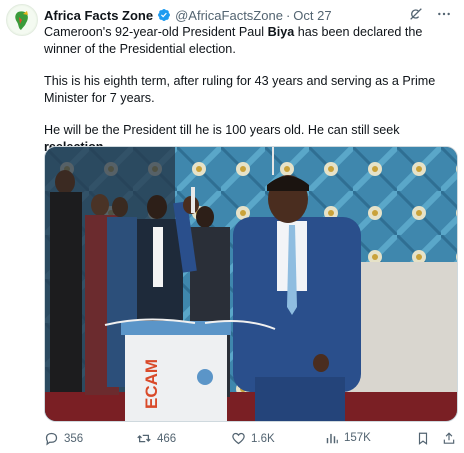 This screenshot has width=464, height=453. I want to click on bookmark-button, so click(423, 438).